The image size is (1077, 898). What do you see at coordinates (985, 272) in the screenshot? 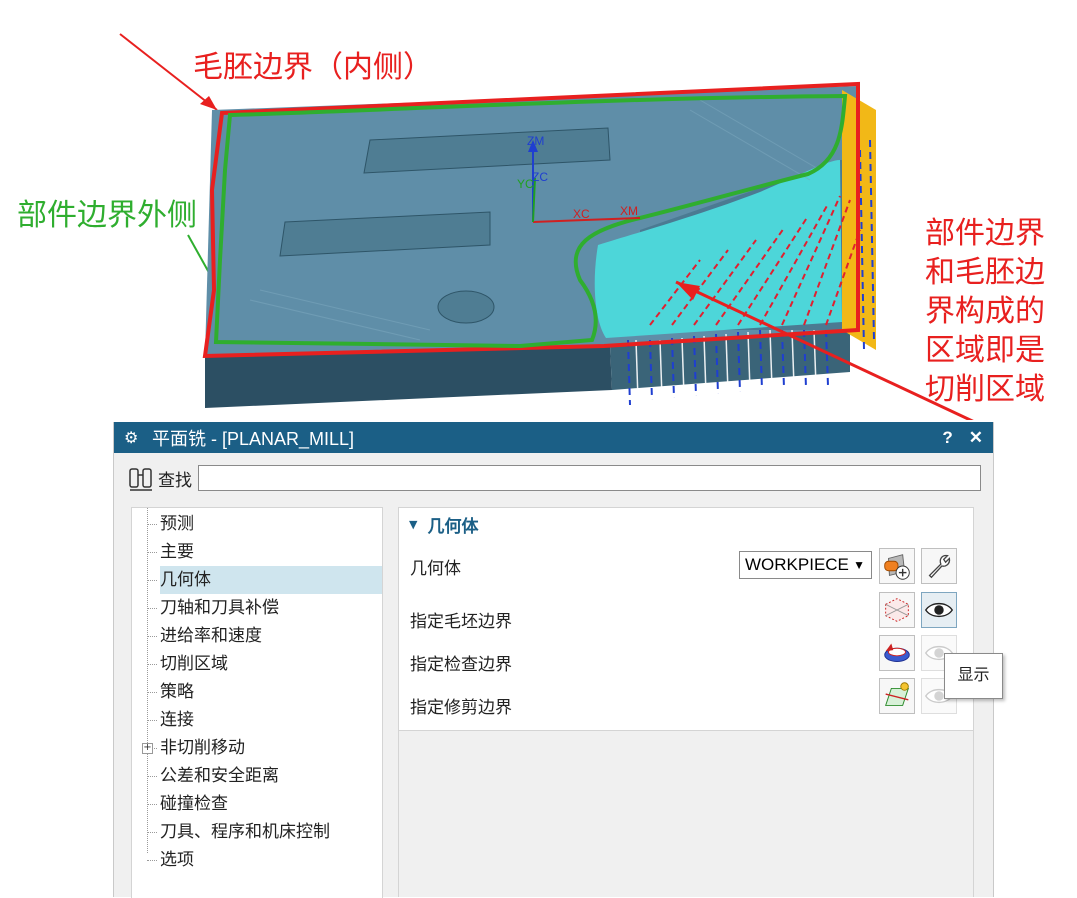
I see `cut-region-annotation-line: 和毛胚边` at bounding box center [985, 272].